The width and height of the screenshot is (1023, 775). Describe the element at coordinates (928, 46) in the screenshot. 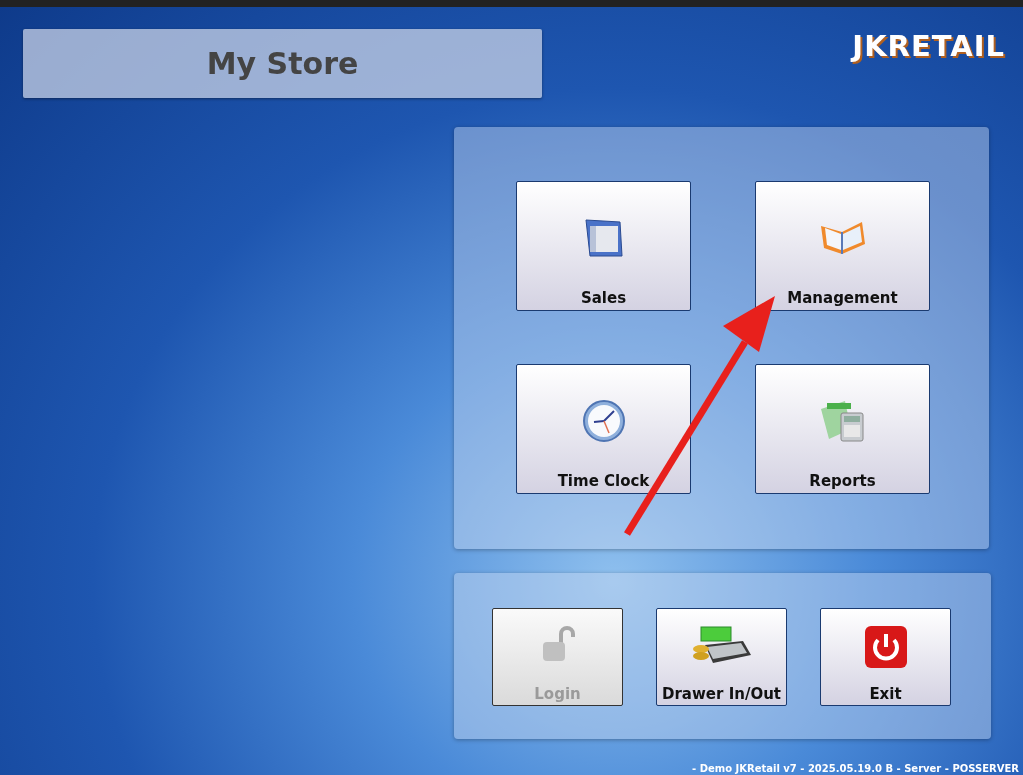

I see `logo: JKRETAIL` at that location.